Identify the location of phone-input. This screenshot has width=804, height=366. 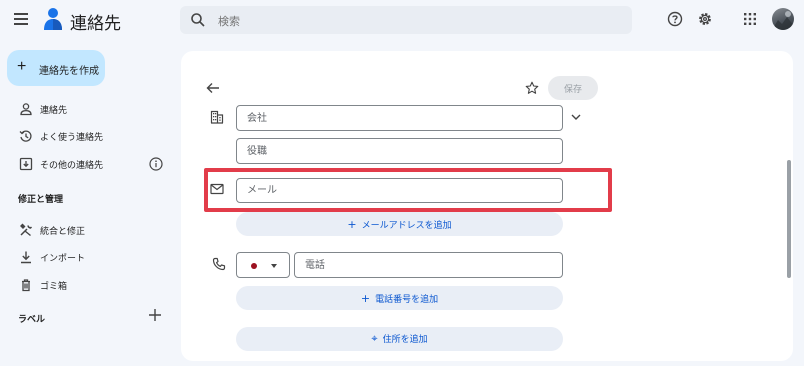
(430, 265).